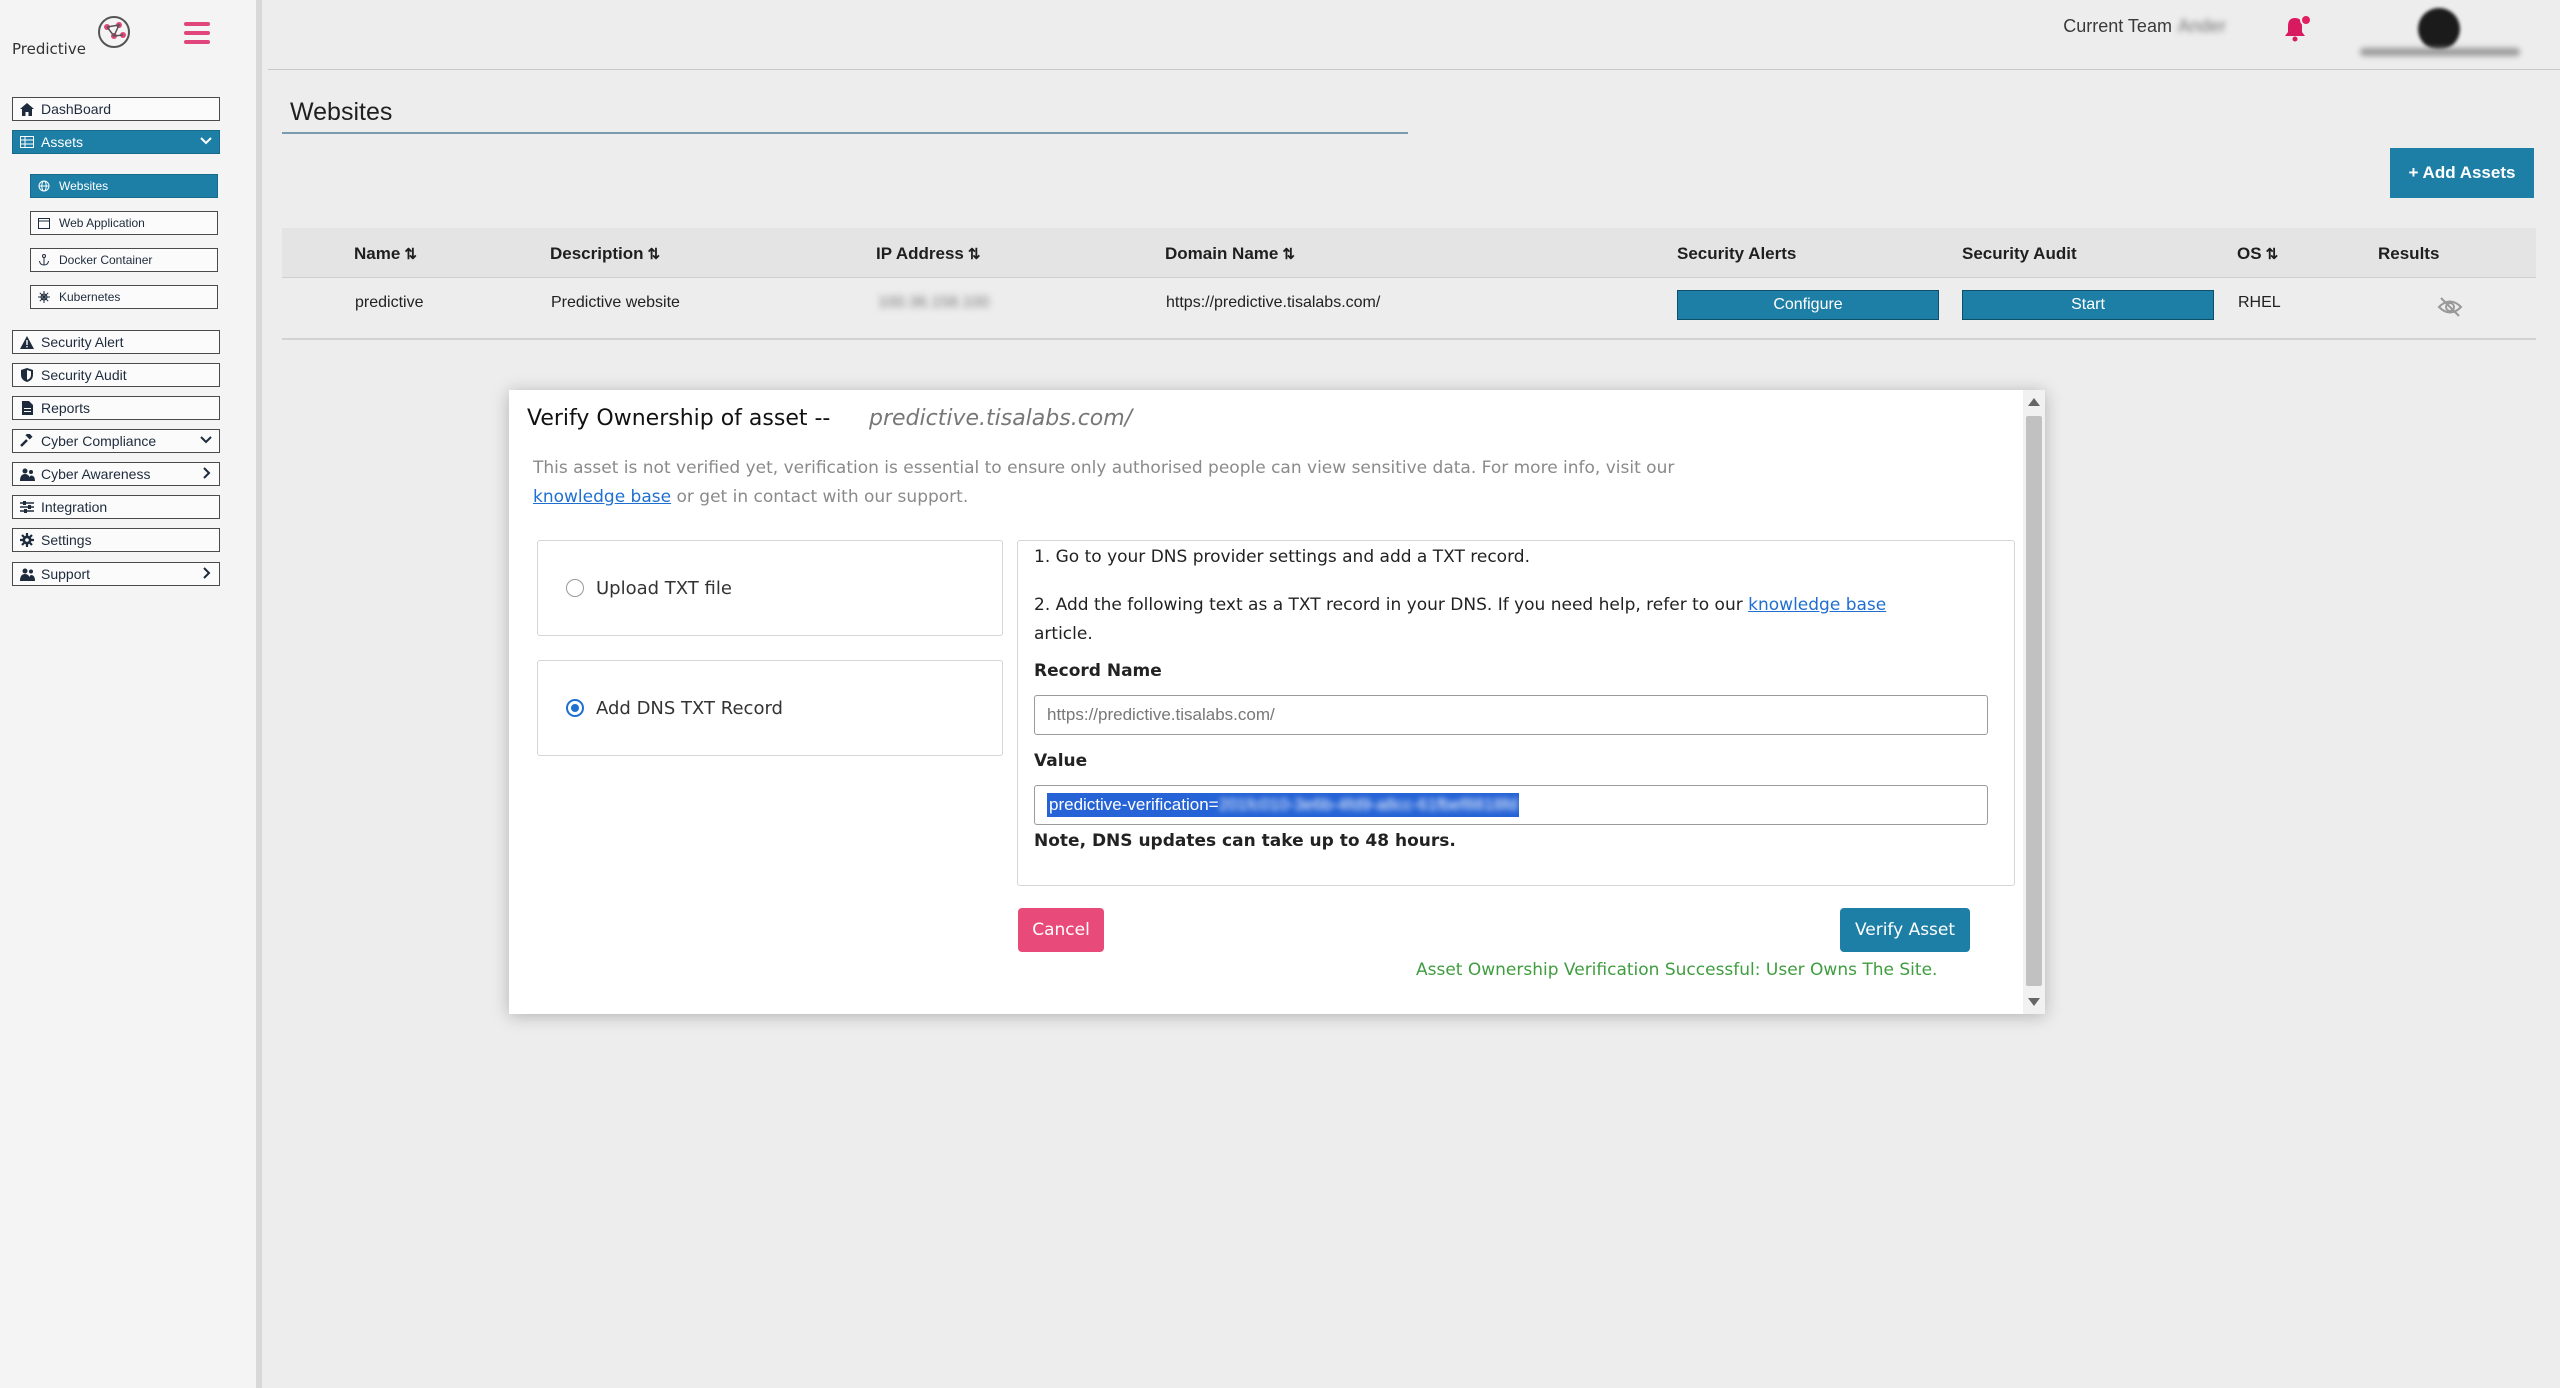 The height and width of the screenshot is (1388, 2560). I want to click on modal-scrollbar, so click(2034, 702).